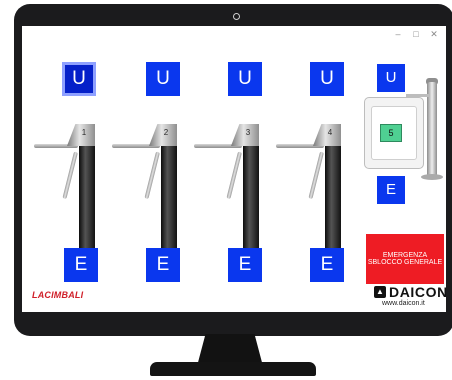 This screenshot has width=452, height=380. Describe the element at coordinates (405, 255) in the screenshot. I see `emergency-line-1: EMERGENZA` at that location.